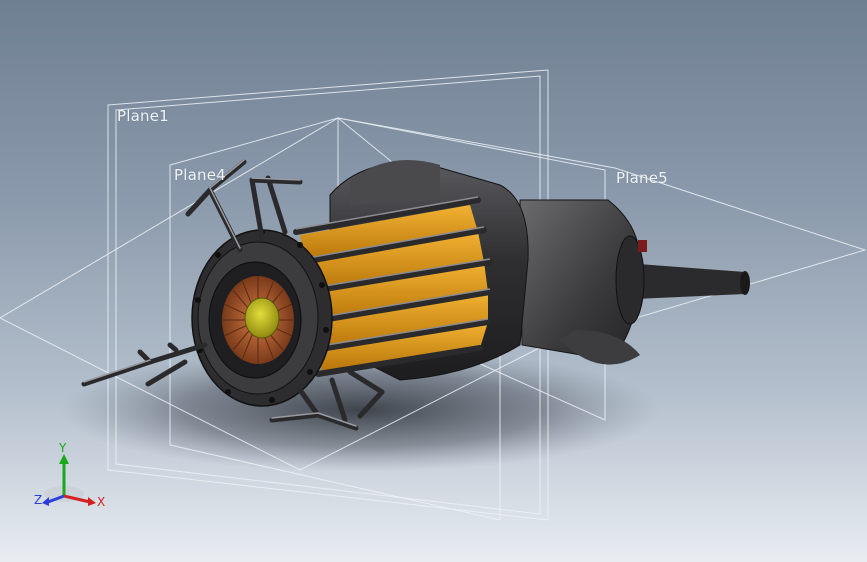  Describe the element at coordinates (143, 116) in the screenshot. I see `plane-1-label: Plane1` at that location.